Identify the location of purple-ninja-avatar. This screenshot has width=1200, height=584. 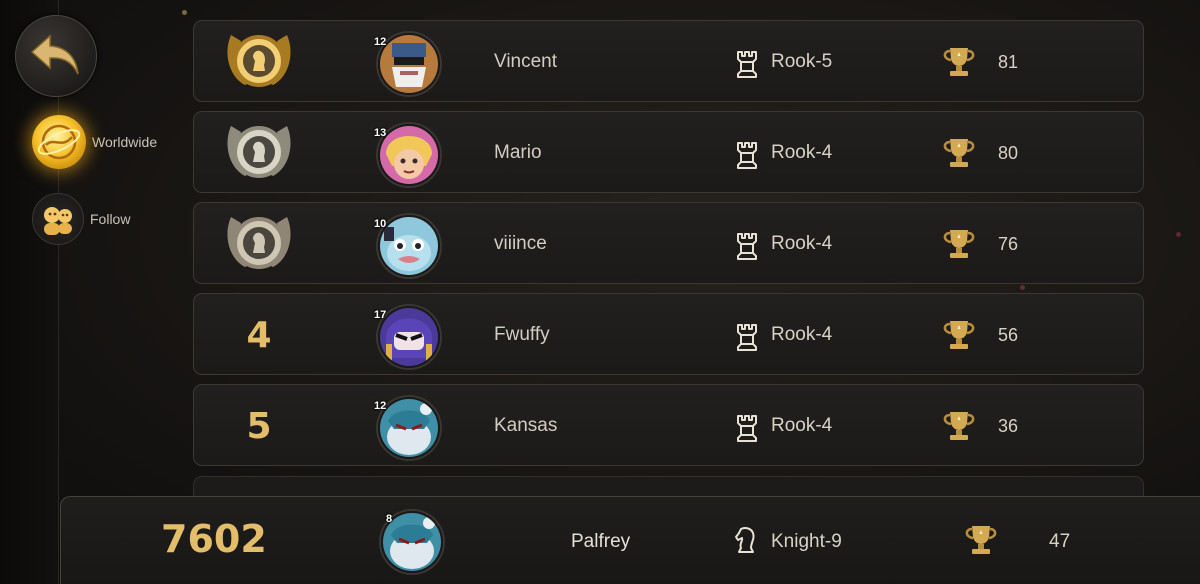
(409, 337).